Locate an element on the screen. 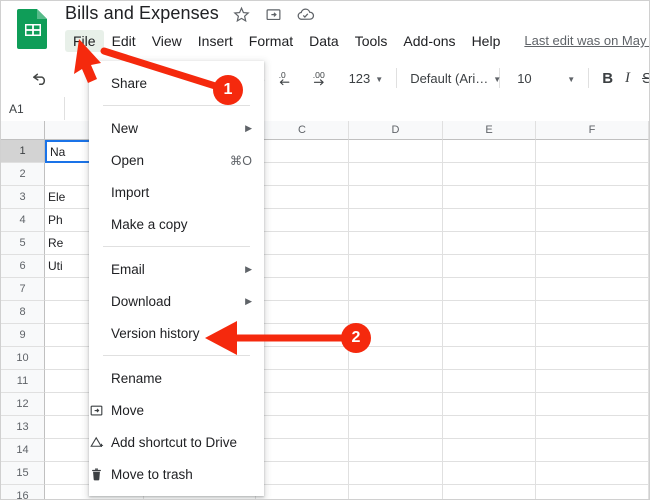 The height and width of the screenshot is (500, 650). cell-F3 is located at coordinates (592, 197).